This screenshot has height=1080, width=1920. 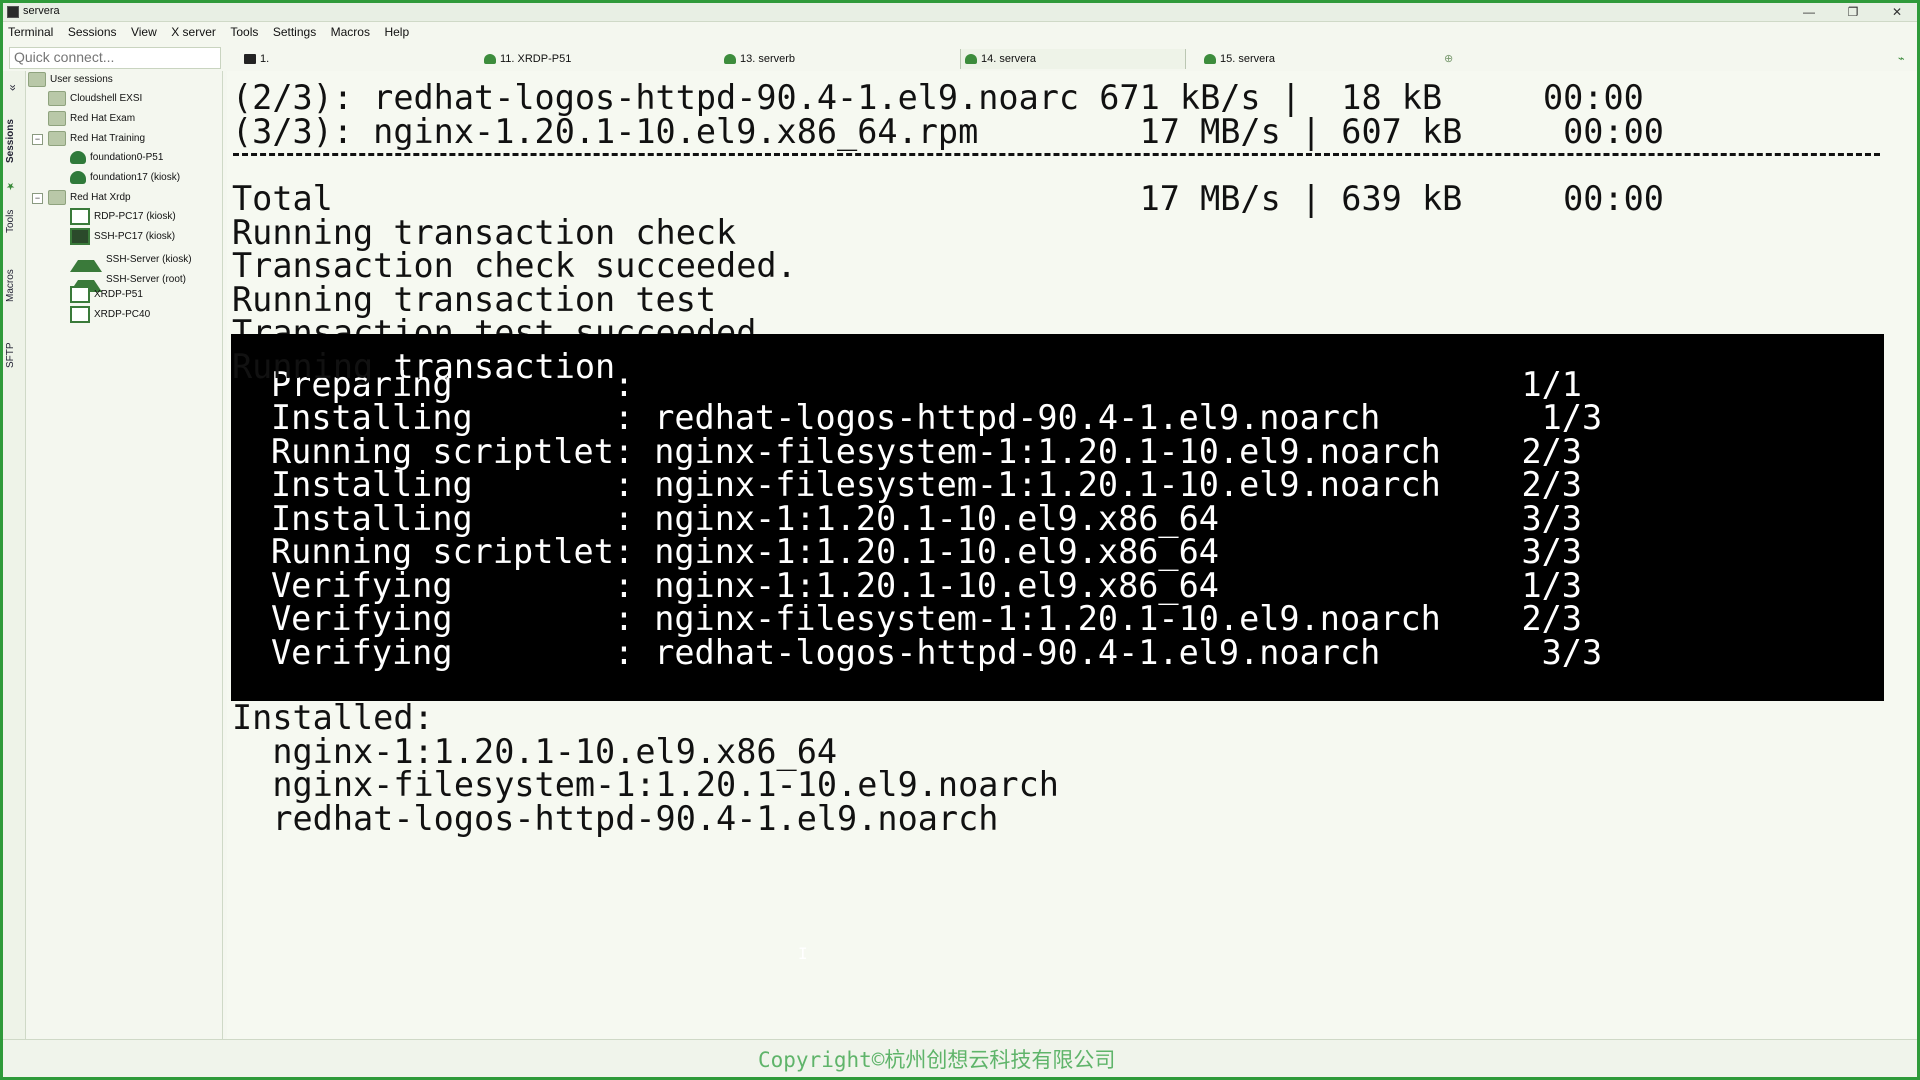 What do you see at coordinates (14, 555) in the screenshot?
I see `vertical-tab-strip: « Sessions ★ Tools Macros SFTP` at bounding box center [14, 555].